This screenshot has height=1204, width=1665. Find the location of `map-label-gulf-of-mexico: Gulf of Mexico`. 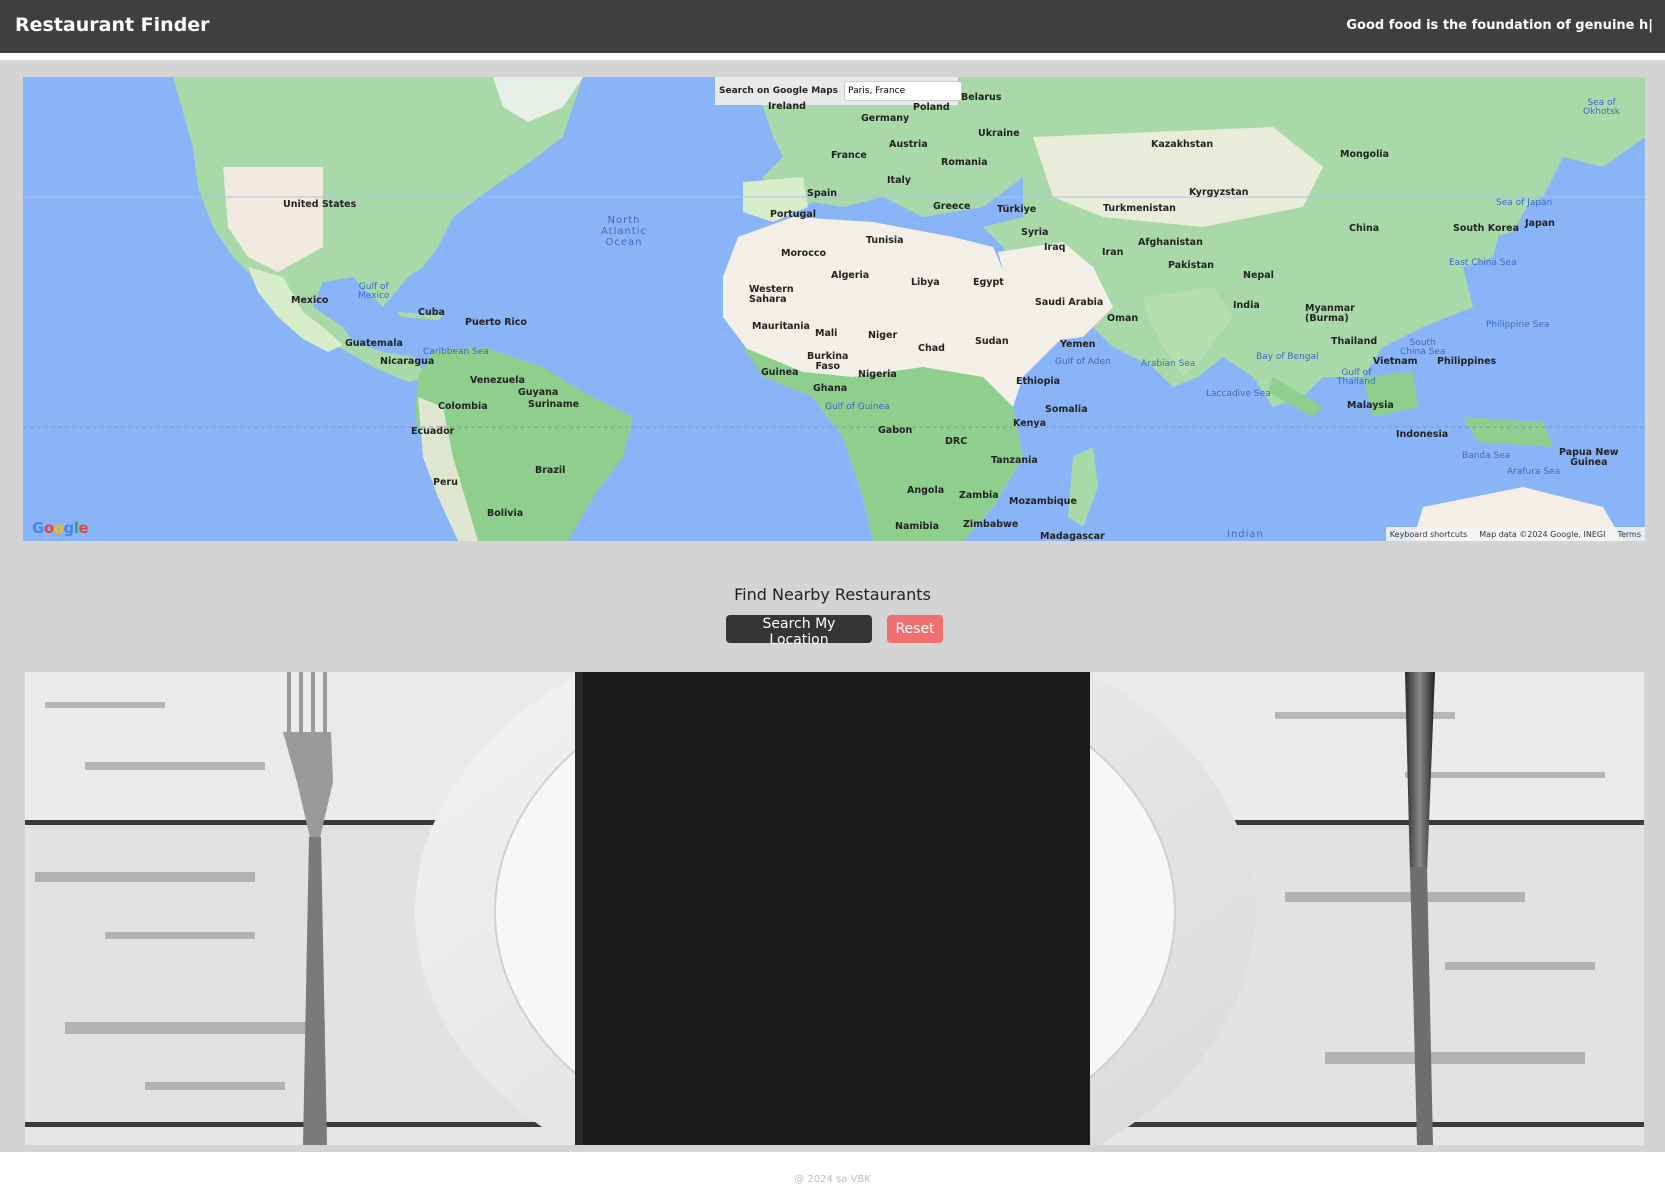

map-label-gulf-of-mexico: Gulf of Mexico is located at coordinates (374, 291).